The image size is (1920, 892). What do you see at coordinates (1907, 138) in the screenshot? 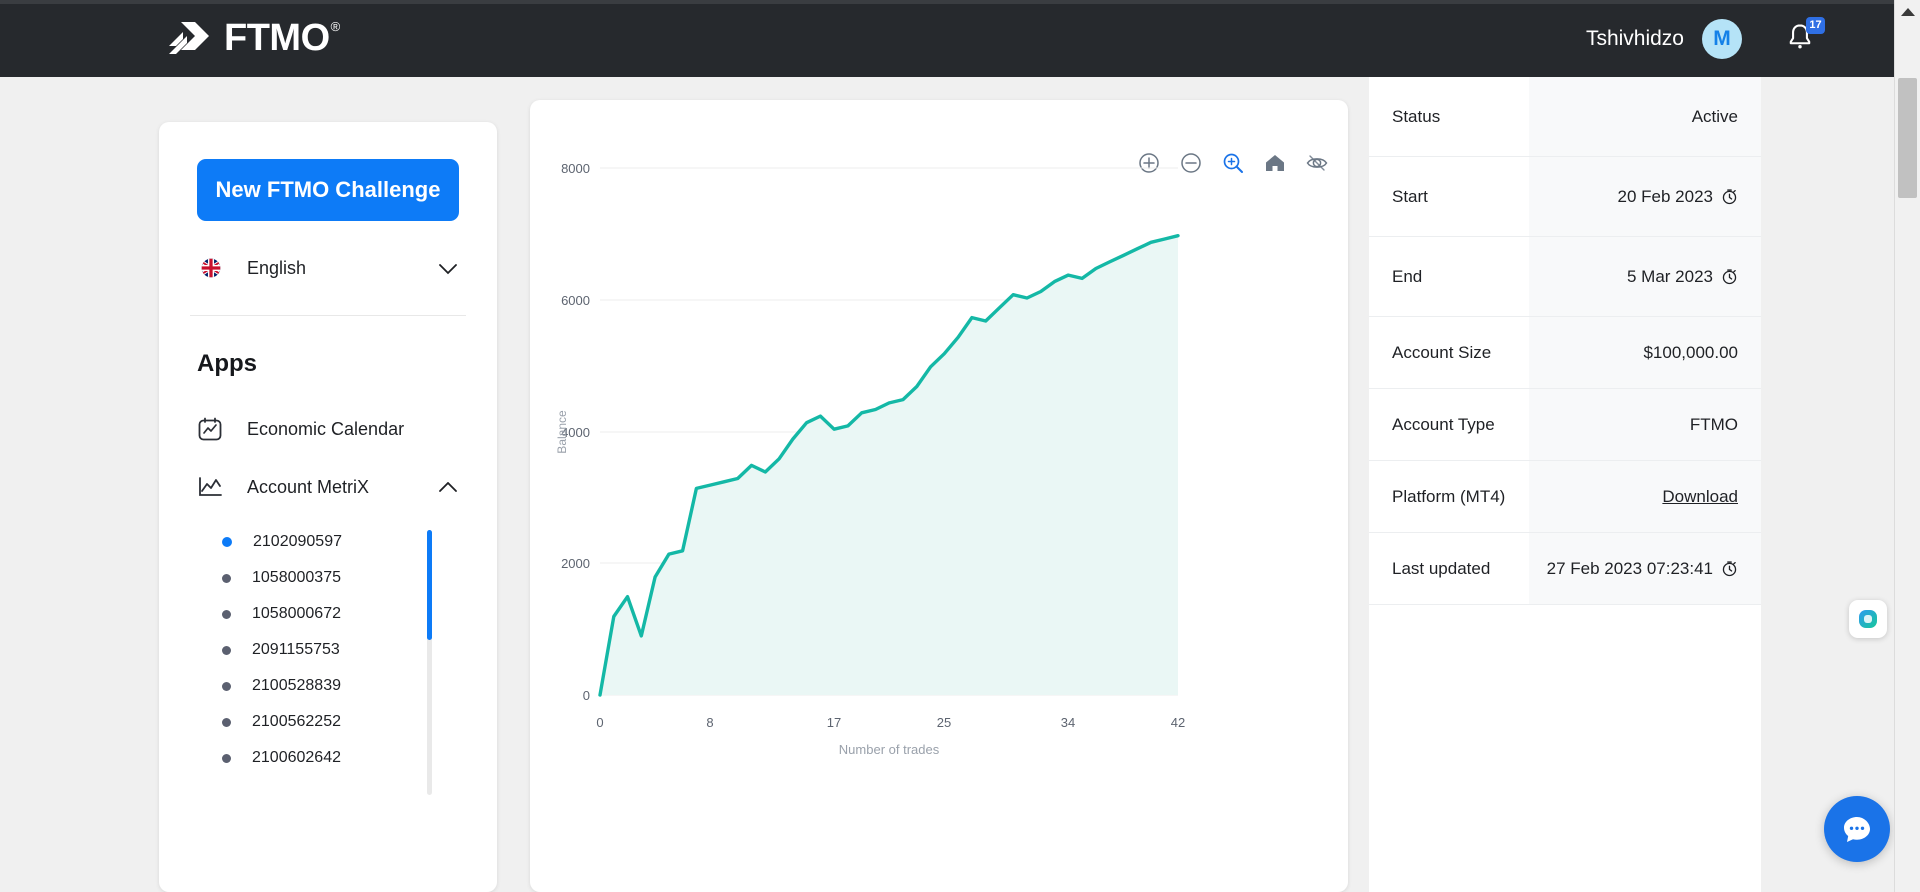
I see `scrollbar-thumb` at bounding box center [1907, 138].